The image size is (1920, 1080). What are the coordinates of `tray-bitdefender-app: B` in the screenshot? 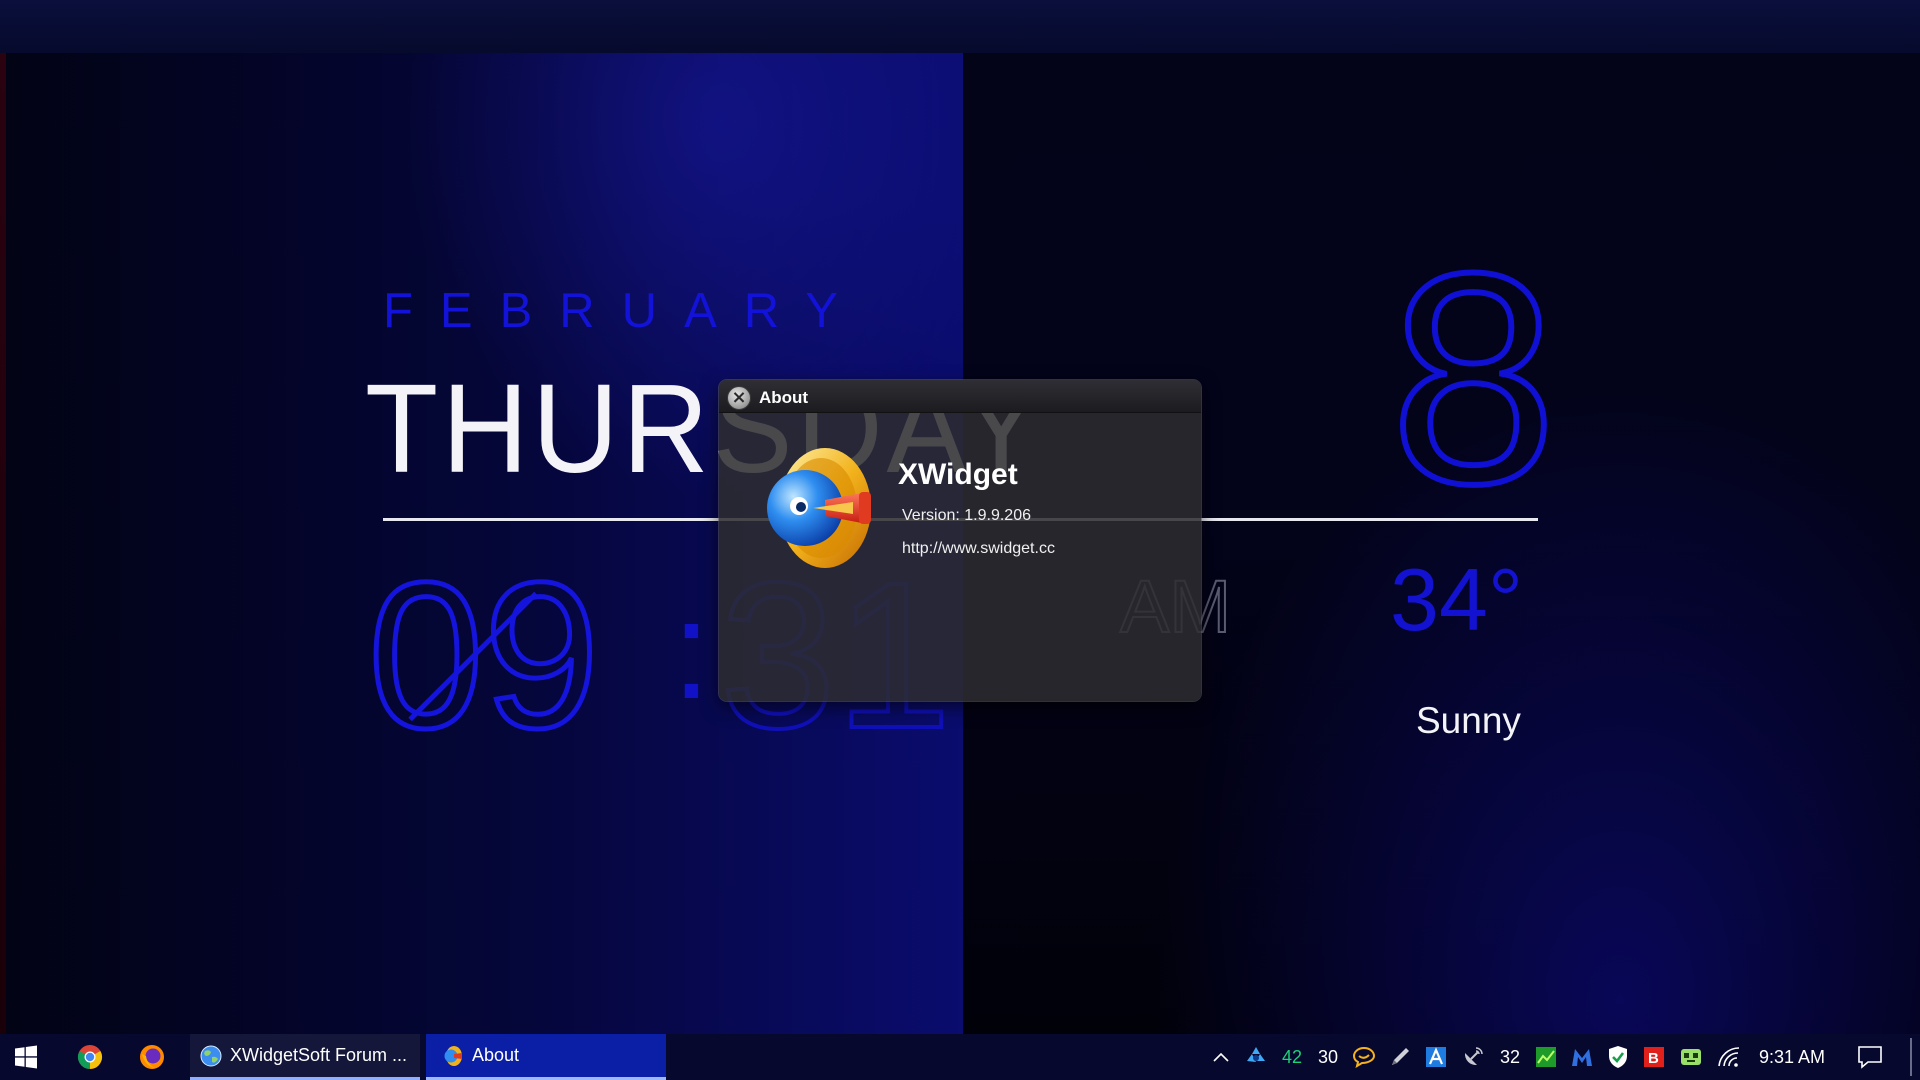 It's located at (1654, 1057).